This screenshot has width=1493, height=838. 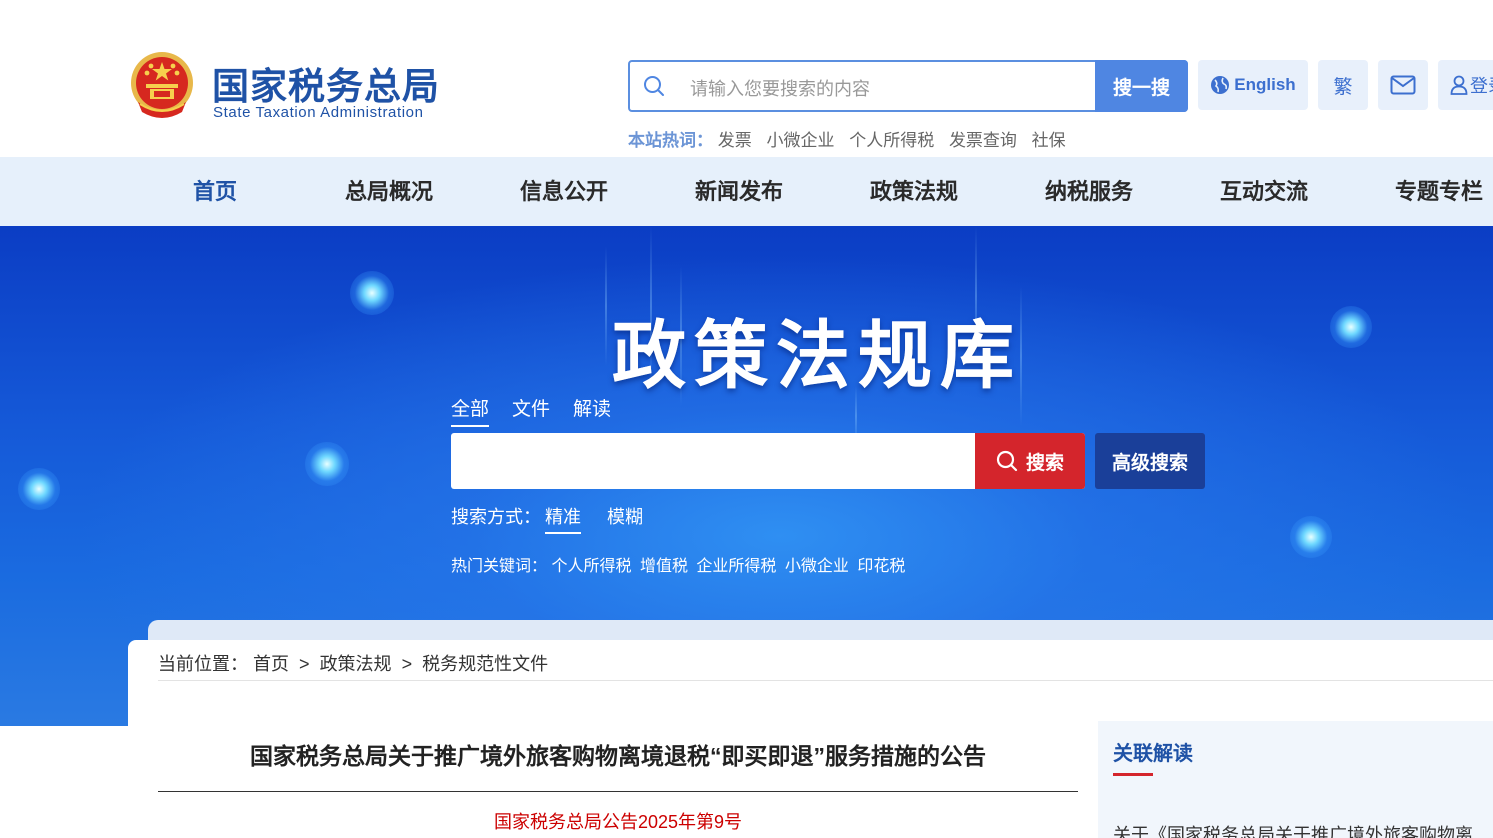 What do you see at coordinates (881, 566) in the screenshot?
I see `hot-keyword-link: 印花税` at bounding box center [881, 566].